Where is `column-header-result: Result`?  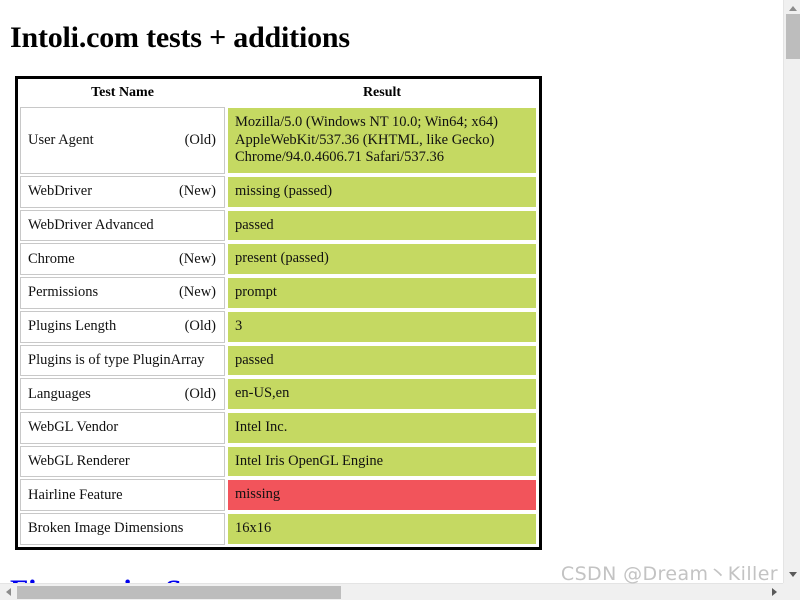
column-header-result: Result is located at coordinates (382, 93).